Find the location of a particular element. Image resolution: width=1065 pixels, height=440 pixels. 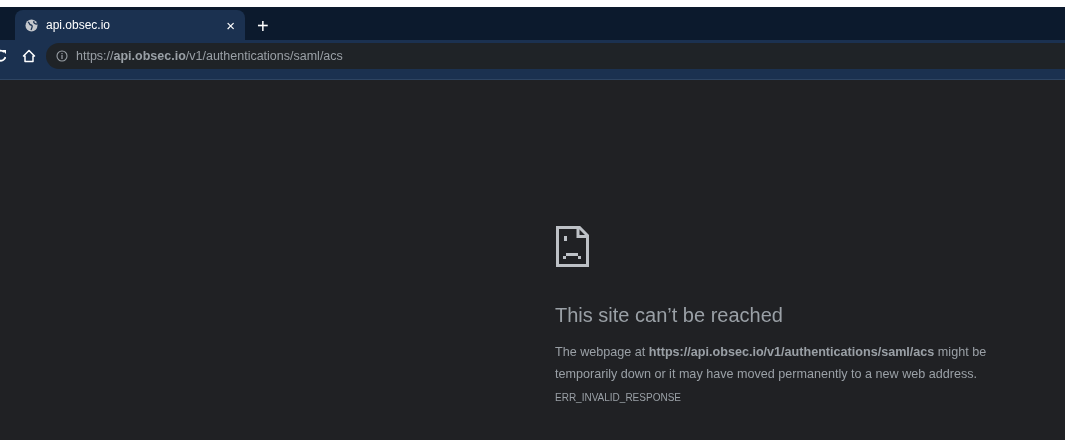

reload-icon is located at coordinates (3, 56).